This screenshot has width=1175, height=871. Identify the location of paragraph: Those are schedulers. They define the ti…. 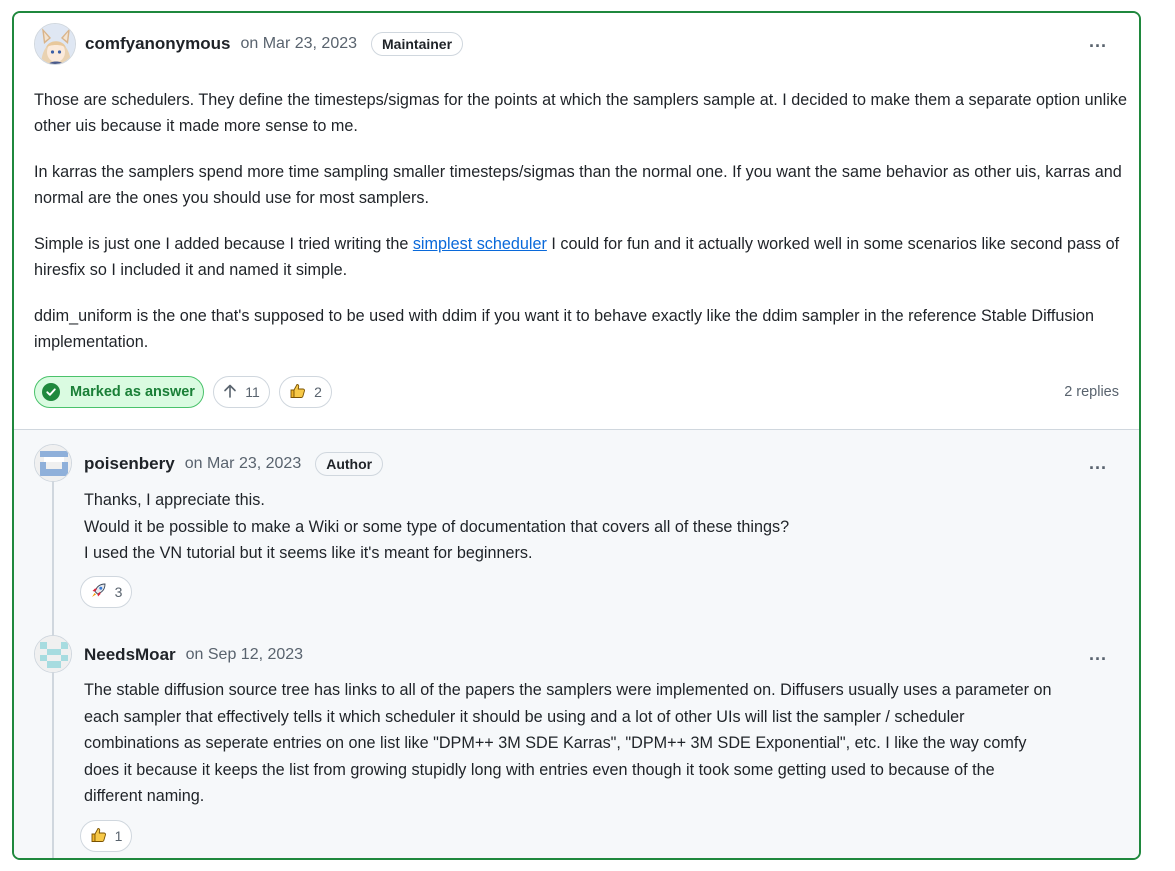
(580, 113).